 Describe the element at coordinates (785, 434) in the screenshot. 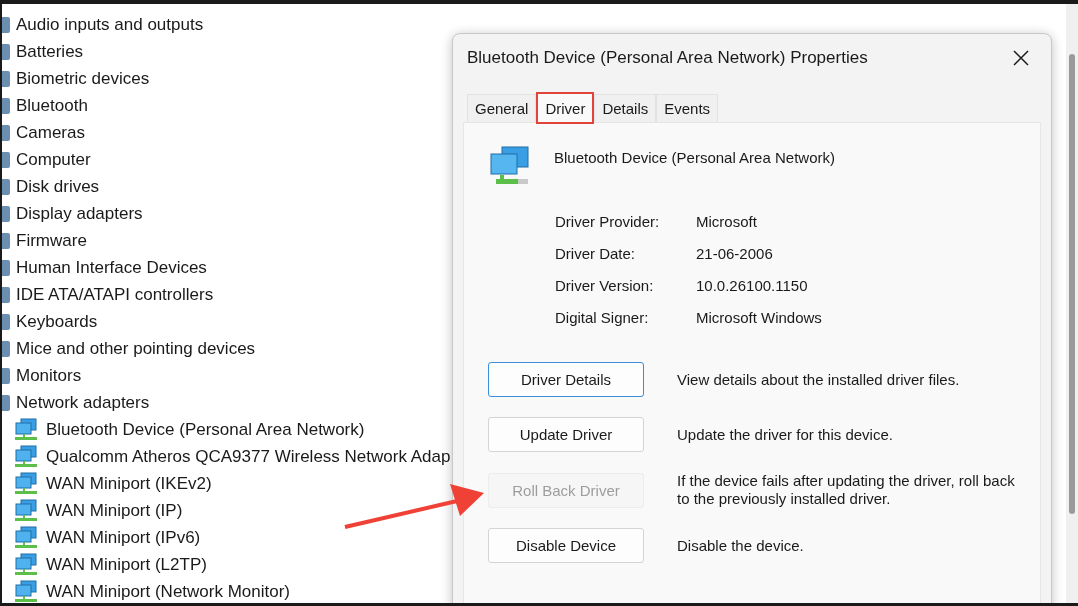

I see `action-description: Update the driver for this device.` at that location.